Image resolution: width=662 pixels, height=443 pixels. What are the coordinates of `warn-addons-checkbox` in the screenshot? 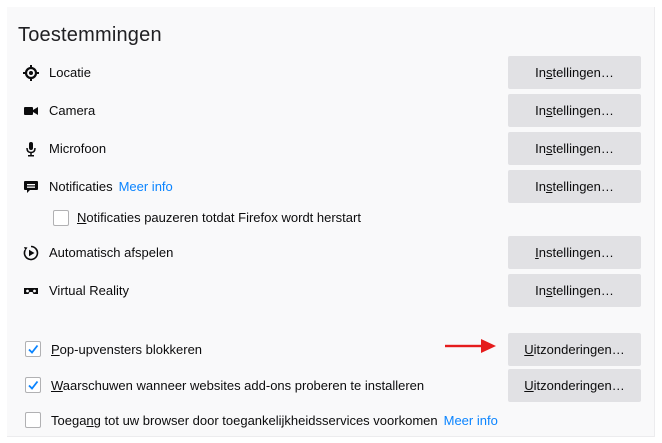 It's located at (33, 385).